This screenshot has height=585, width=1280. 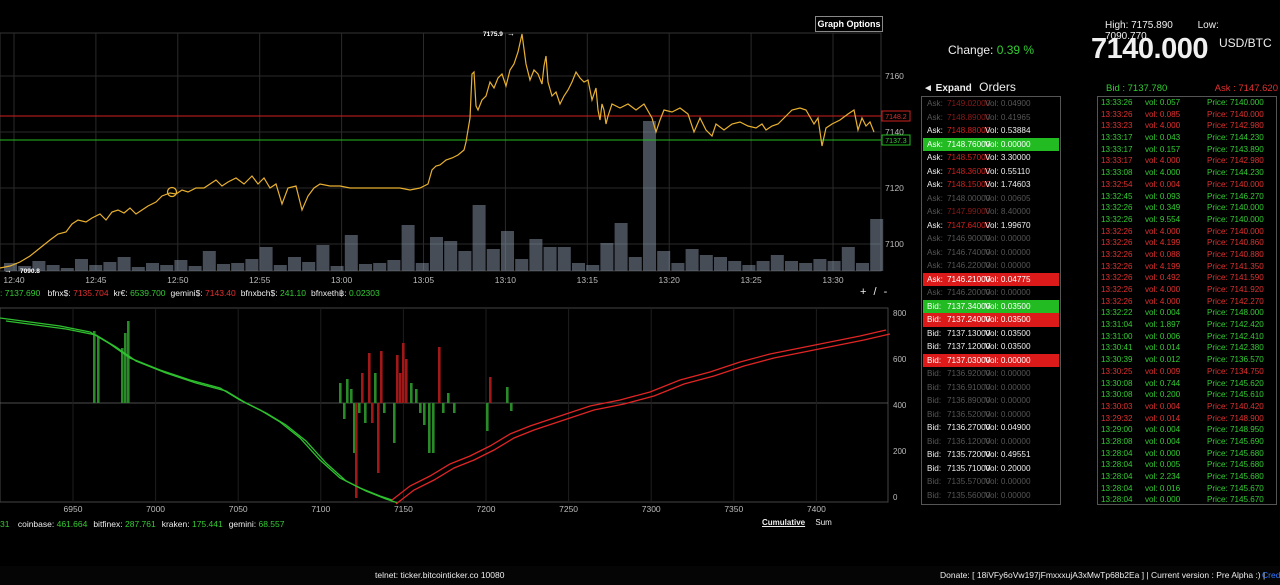 I want to click on trade-row: 13:33:17 vol: 0.157 Price: 7143.890, so click(x=1182, y=149).